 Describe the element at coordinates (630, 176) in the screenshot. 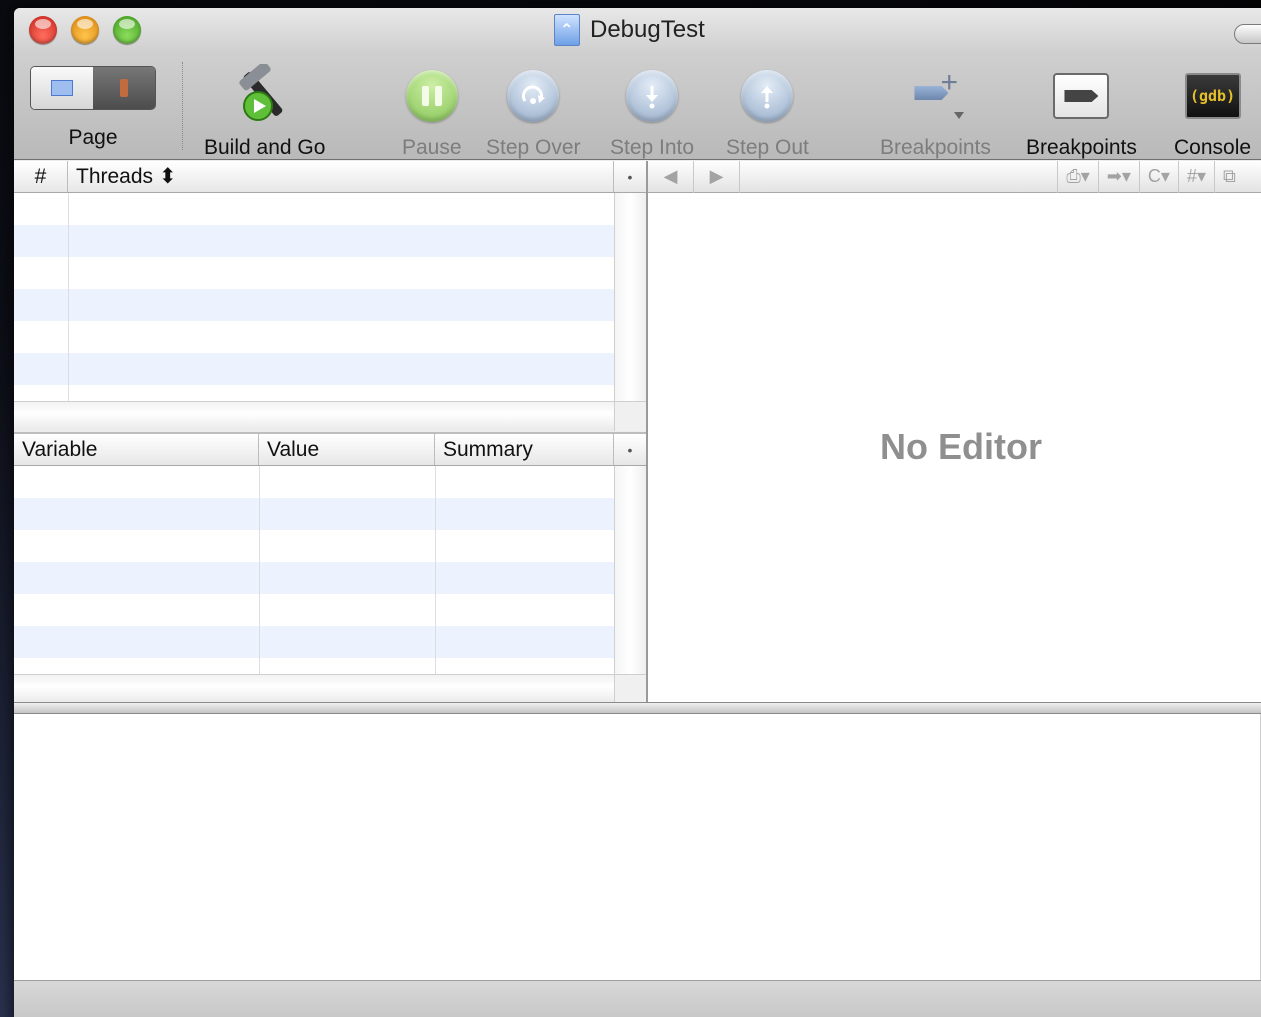

I see `threads-column-options-button: •` at that location.